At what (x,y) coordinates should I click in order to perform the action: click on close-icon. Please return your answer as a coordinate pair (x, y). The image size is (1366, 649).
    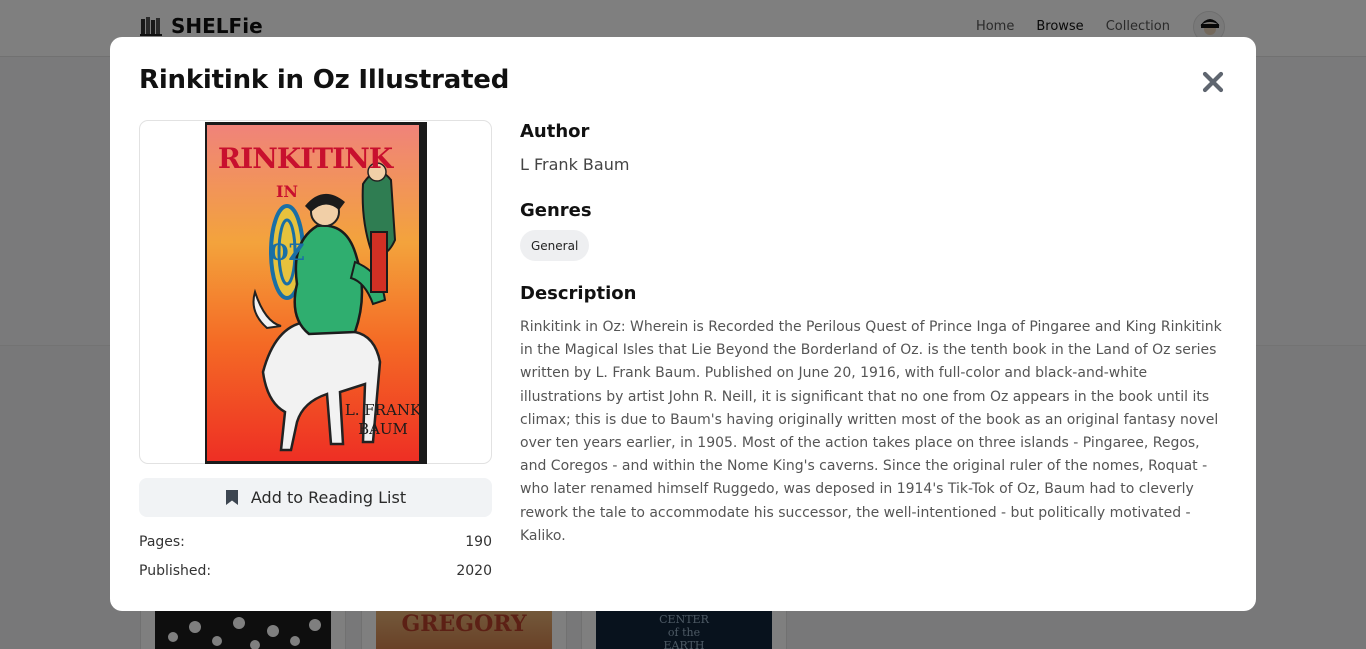
    Looking at the image, I should click on (1213, 82).